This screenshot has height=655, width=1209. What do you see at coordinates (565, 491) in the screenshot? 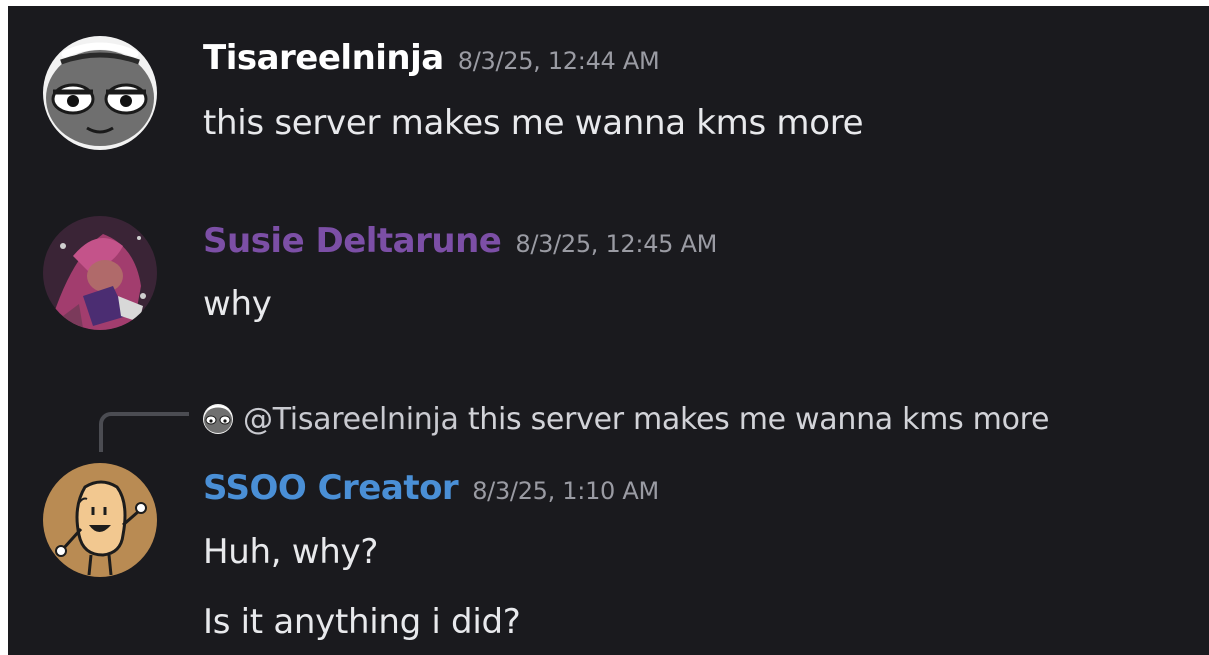
I see `timestamp: 8/3/25, 1:10 AM` at bounding box center [565, 491].